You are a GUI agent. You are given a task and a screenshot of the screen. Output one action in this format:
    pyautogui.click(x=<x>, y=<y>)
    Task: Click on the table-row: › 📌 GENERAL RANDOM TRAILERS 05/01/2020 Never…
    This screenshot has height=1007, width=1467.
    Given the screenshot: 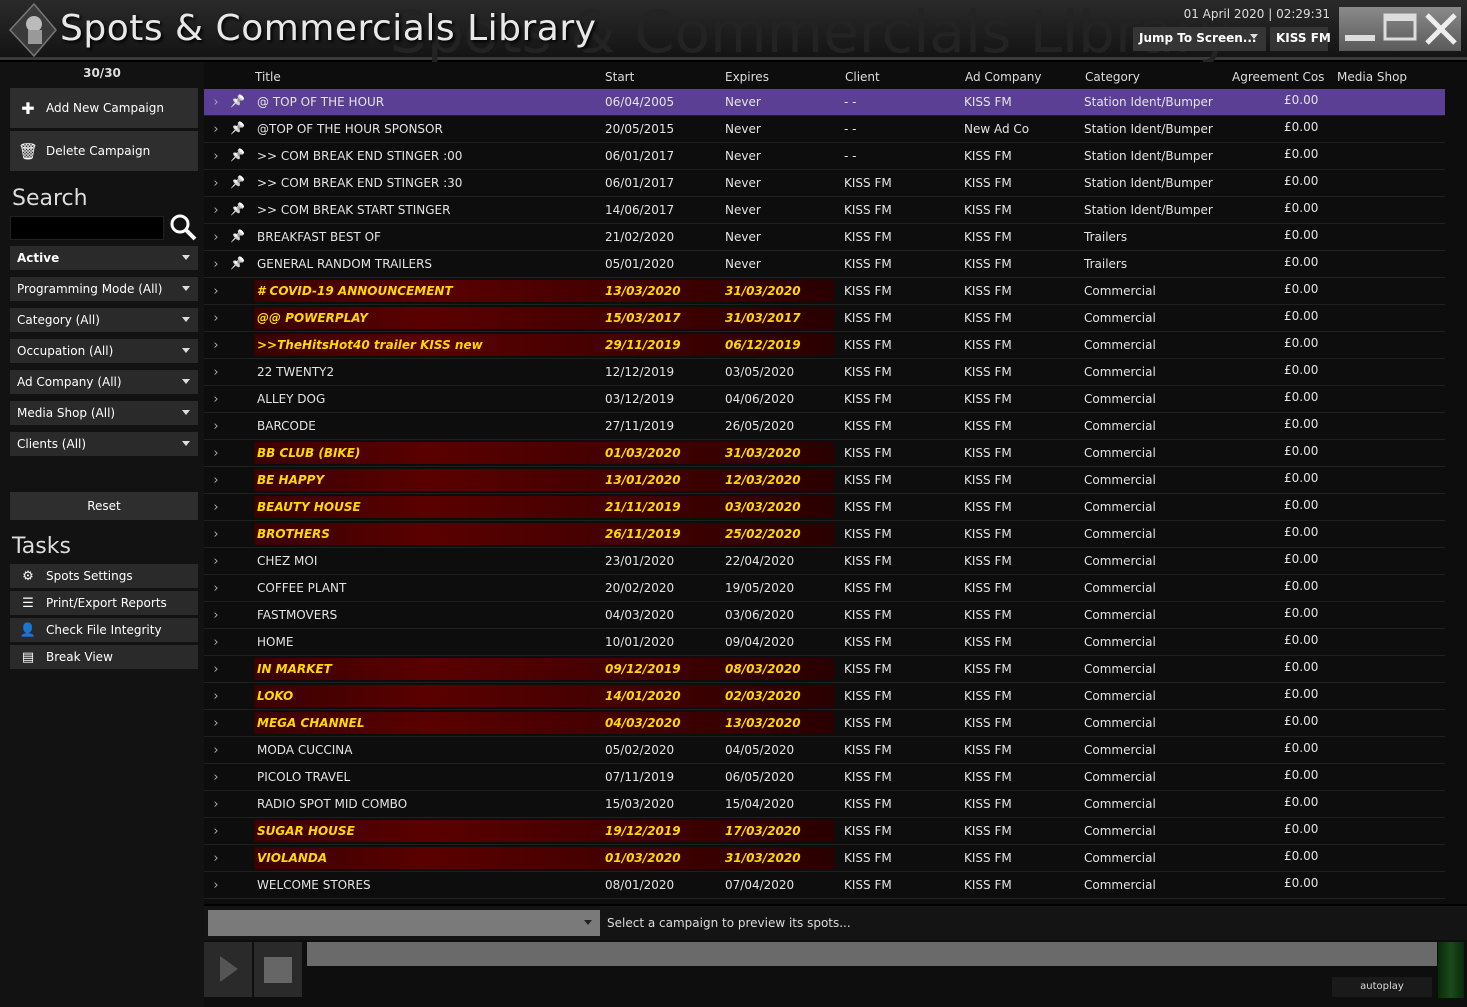 What is the action you would take?
    pyautogui.click(x=824, y=264)
    